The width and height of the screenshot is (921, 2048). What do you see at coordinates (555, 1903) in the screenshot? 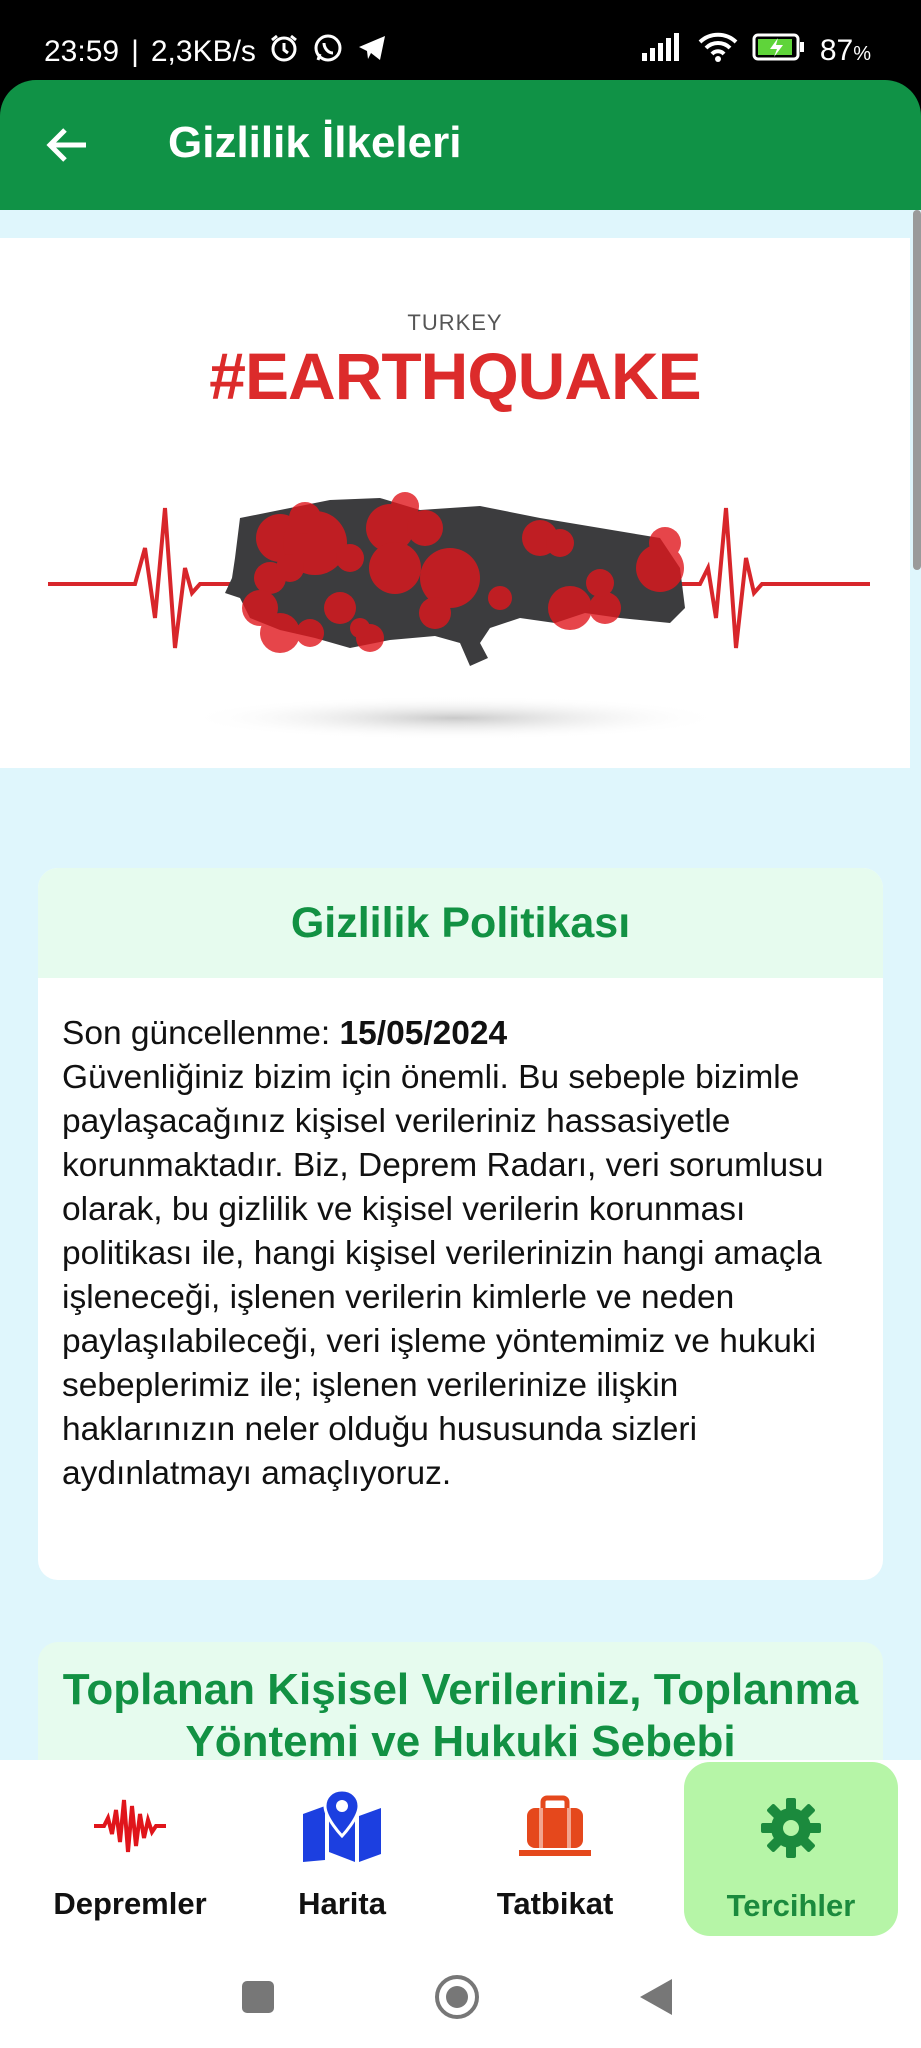
I see `nav-label-tatbikat: Tatbikat` at bounding box center [555, 1903].